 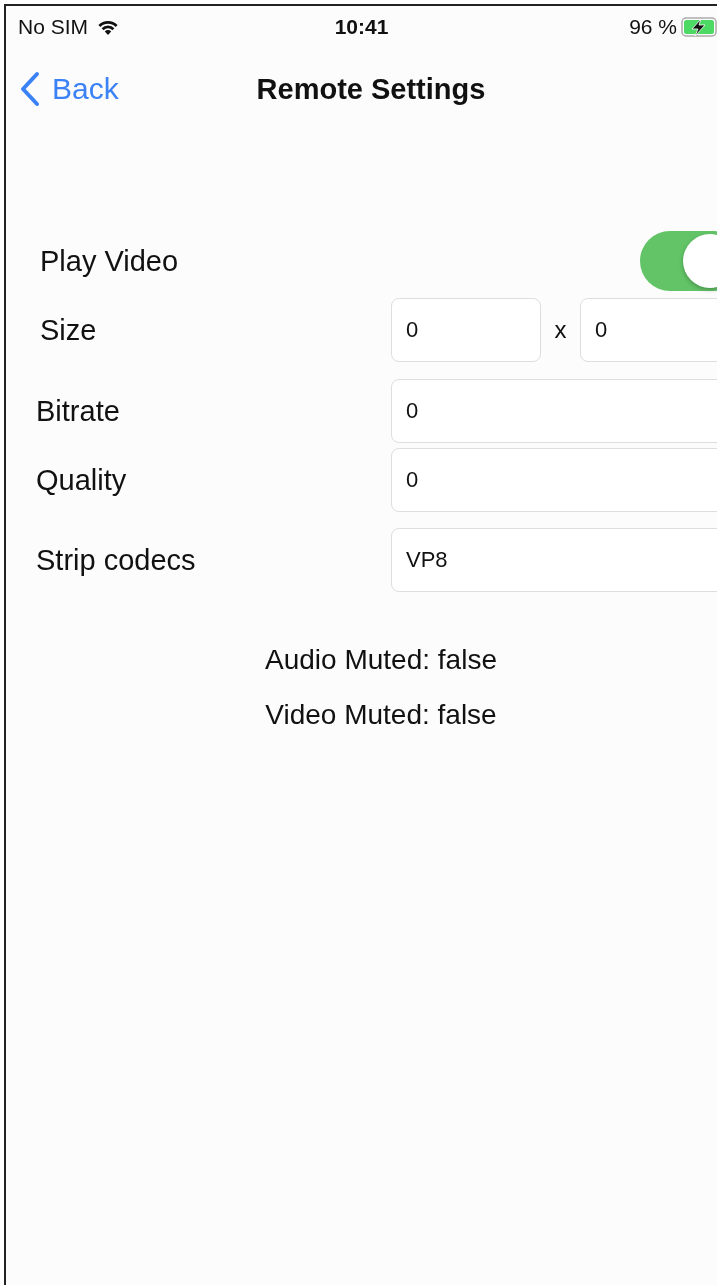 I want to click on times-sign: x, so click(x=560, y=330).